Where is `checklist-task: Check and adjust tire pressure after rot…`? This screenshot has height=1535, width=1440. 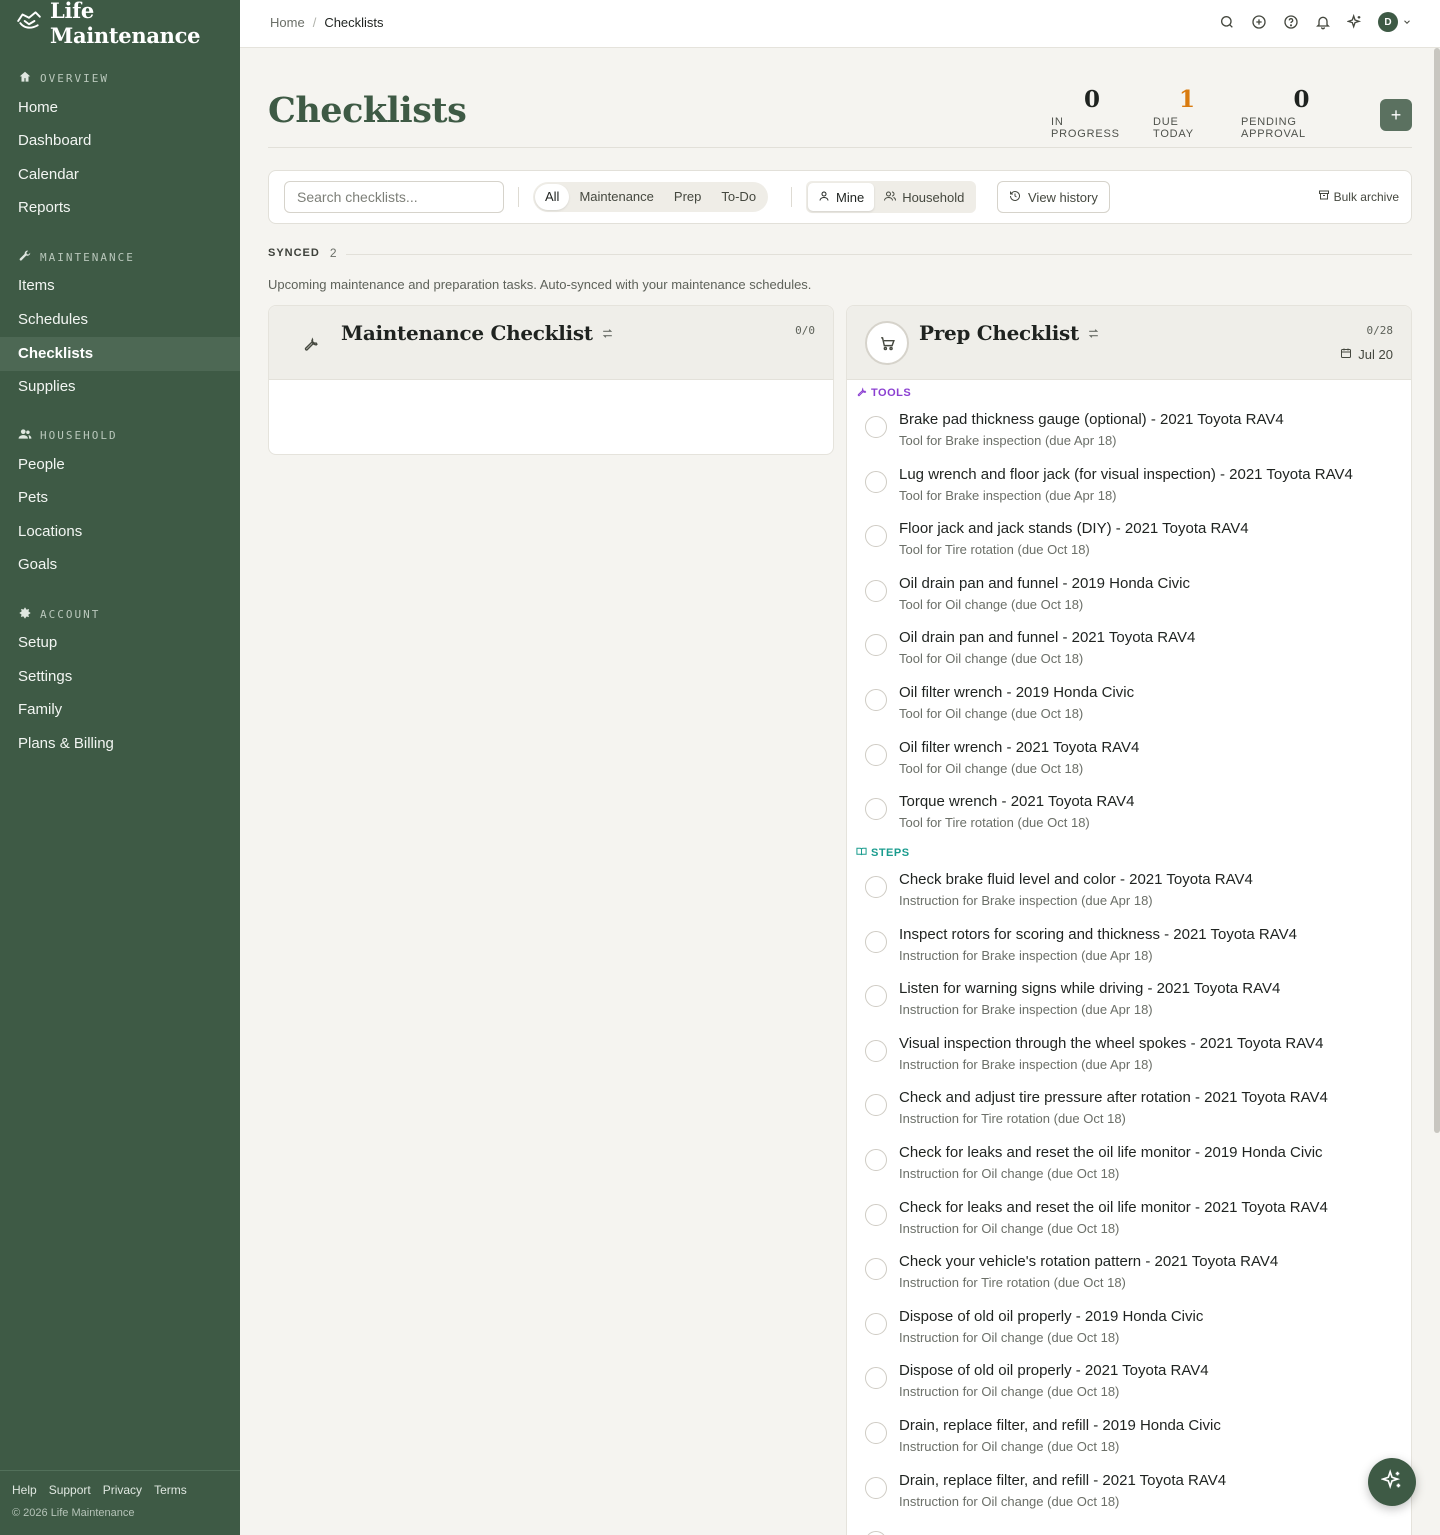
checklist-task: Check and adjust tire pressure after rot… is located at coordinates (1129, 1113).